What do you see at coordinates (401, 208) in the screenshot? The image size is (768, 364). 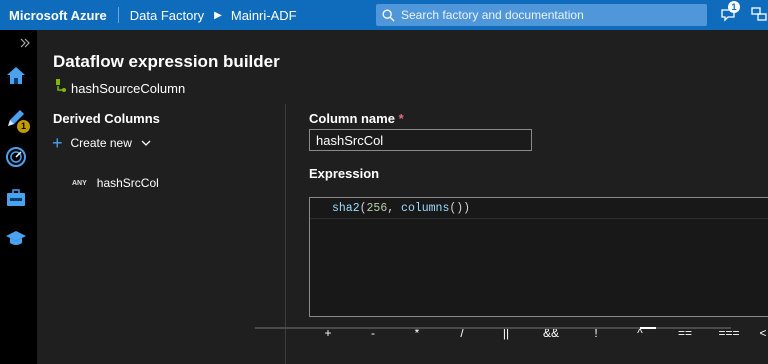 I see `expression-code: sha2(256, columns())` at bounding box center [401, 208].